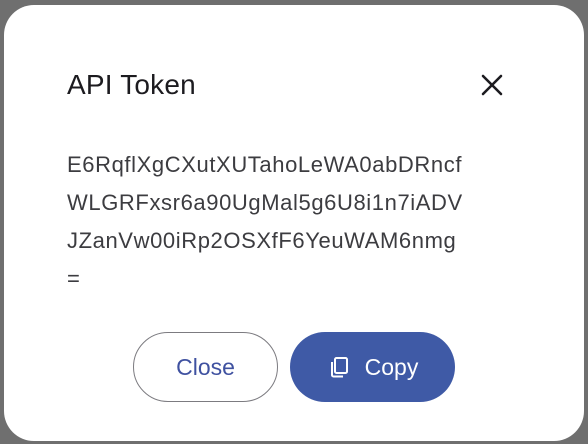 Image resolution: width=588 pixels, height=444 pixels. Describe the element at coordinates (265, 164) in the screenshot. I see `token-line: E6RqflXgCXutXUTahoLeWA0abDRncf` at that location.